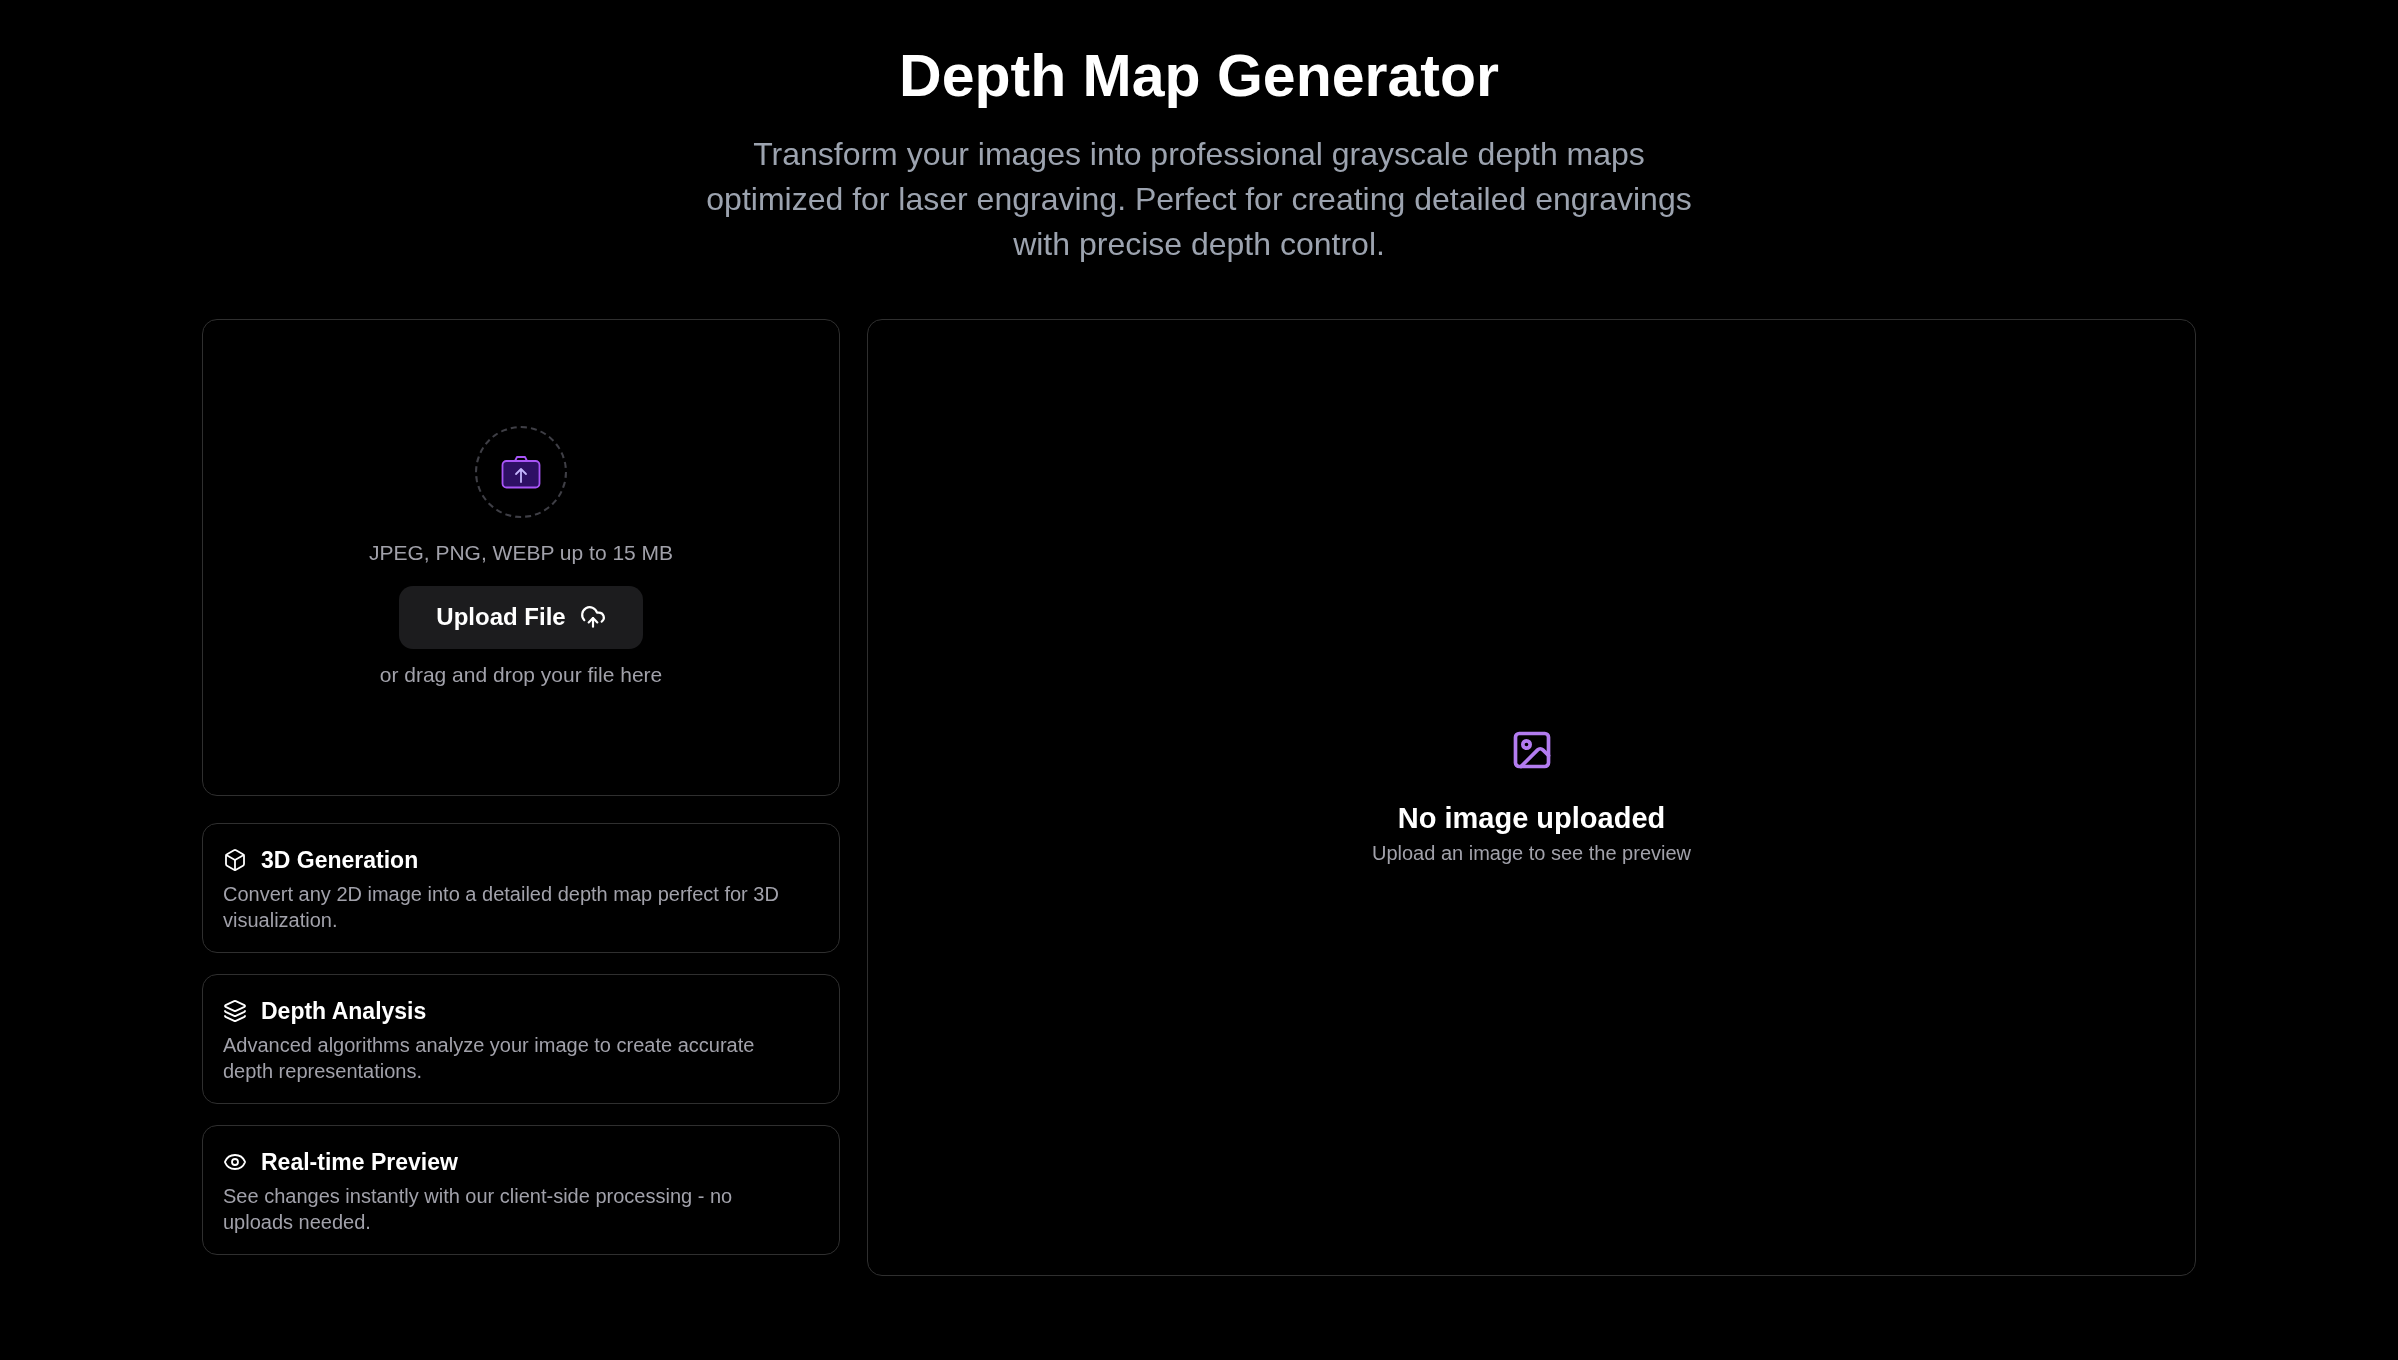 The height and width of the screenshot is (1360, 2398). Describe the element at coordinates (1199, 199) in the screenshot. I see `page-subtitle: Transform your images into professional grayscale depth maps optimized for laser engraving. Perfect for creating detailed engravings with precise depth control.` at that location.